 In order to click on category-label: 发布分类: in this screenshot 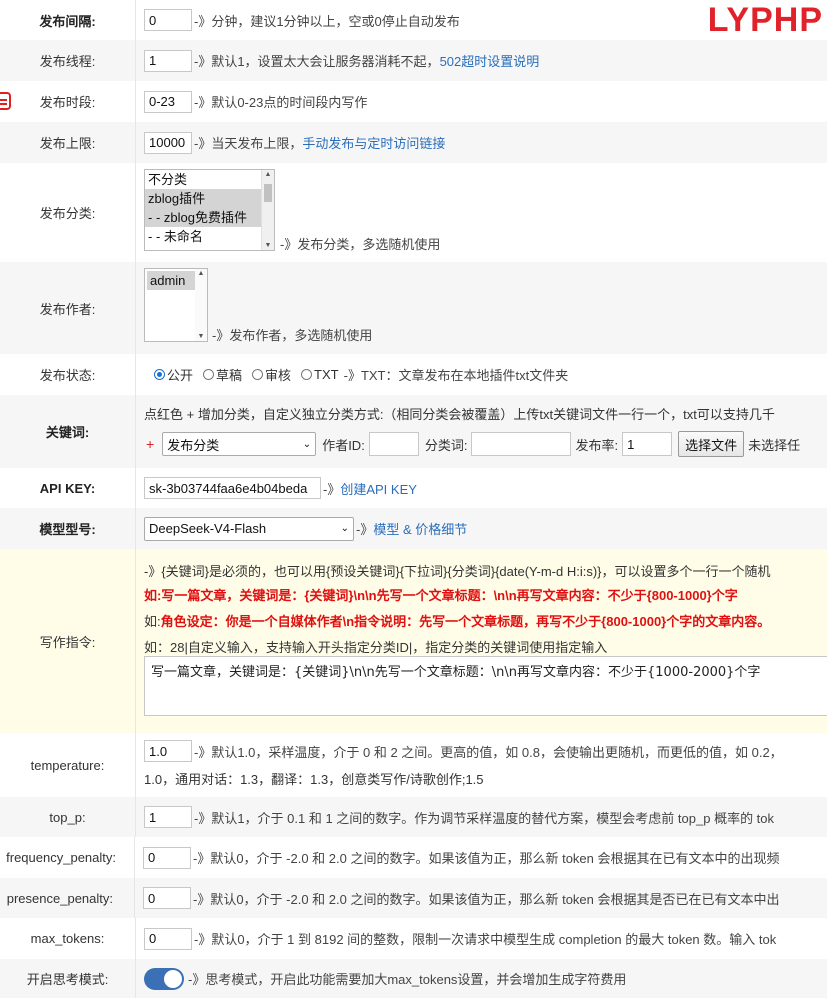, I will do `click(68, 212)`.